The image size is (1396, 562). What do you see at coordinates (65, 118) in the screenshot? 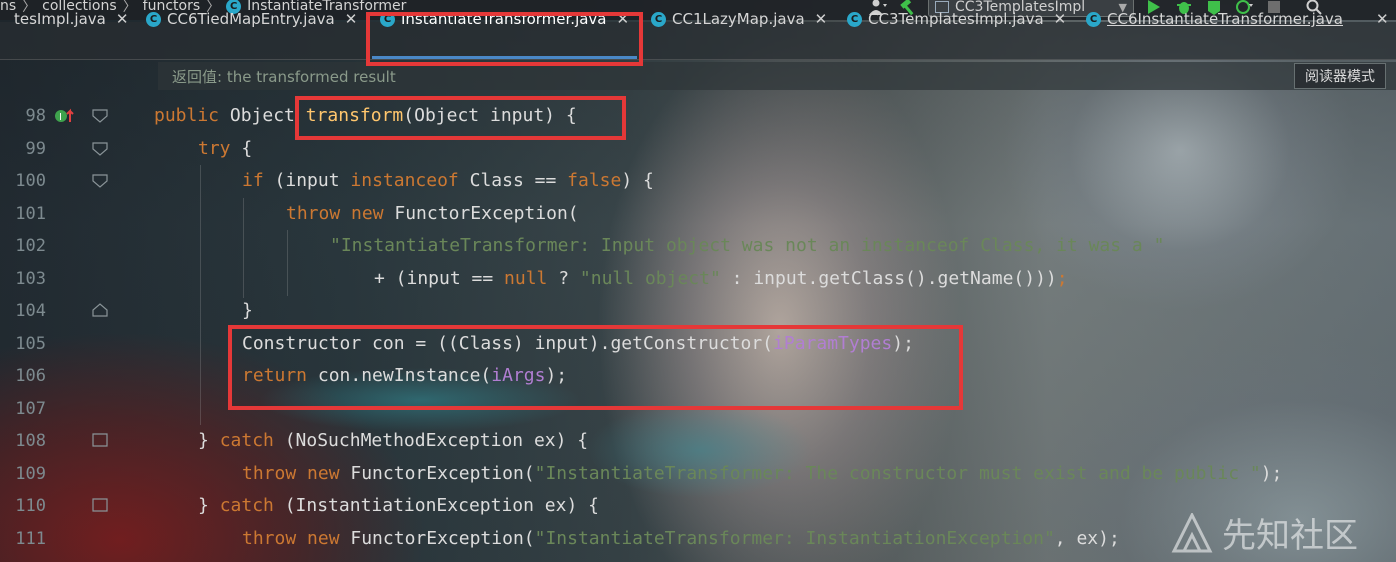
I see `implements-method-icon: I` at bounding box center [65, 118].